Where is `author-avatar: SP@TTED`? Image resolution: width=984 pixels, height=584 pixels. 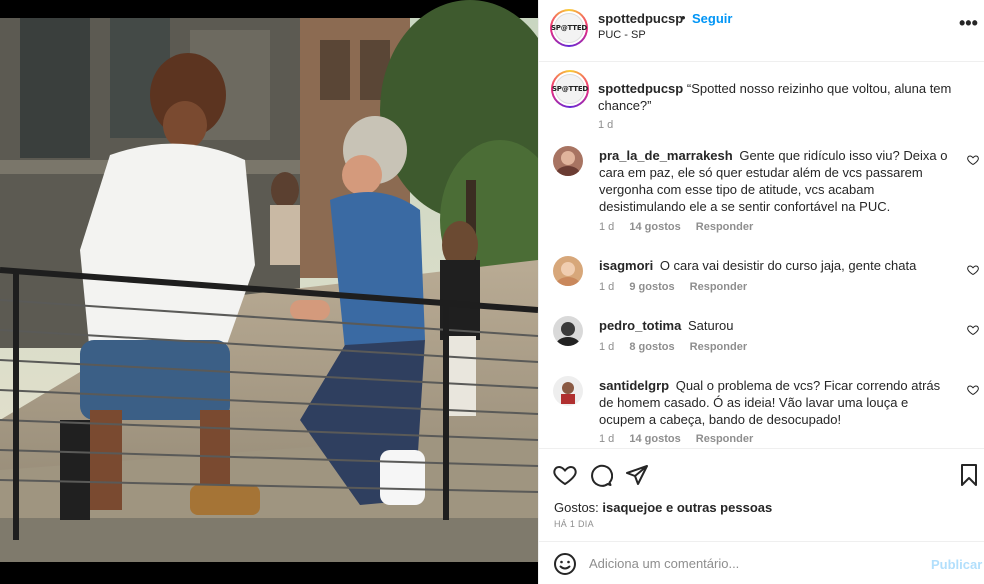
author-avatar: SP@TTED is located at coordinates (569, 28).